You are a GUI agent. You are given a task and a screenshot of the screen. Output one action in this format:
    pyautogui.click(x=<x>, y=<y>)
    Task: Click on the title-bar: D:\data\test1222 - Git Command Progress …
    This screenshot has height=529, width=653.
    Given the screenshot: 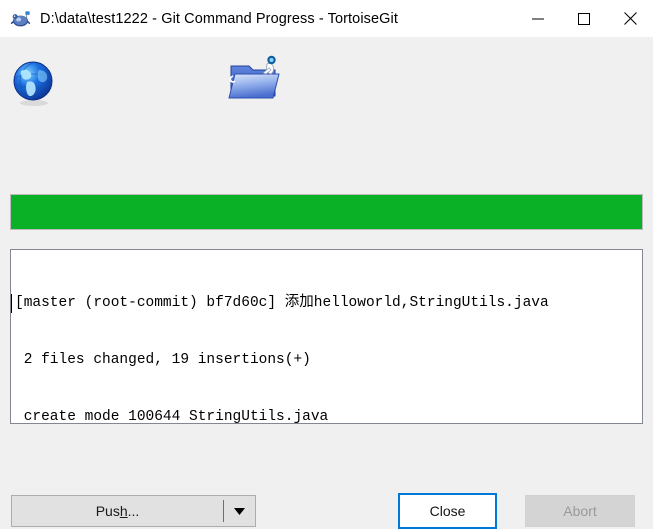 What is the action you would take?
    pyautogui.click(x=326, y=18)
    